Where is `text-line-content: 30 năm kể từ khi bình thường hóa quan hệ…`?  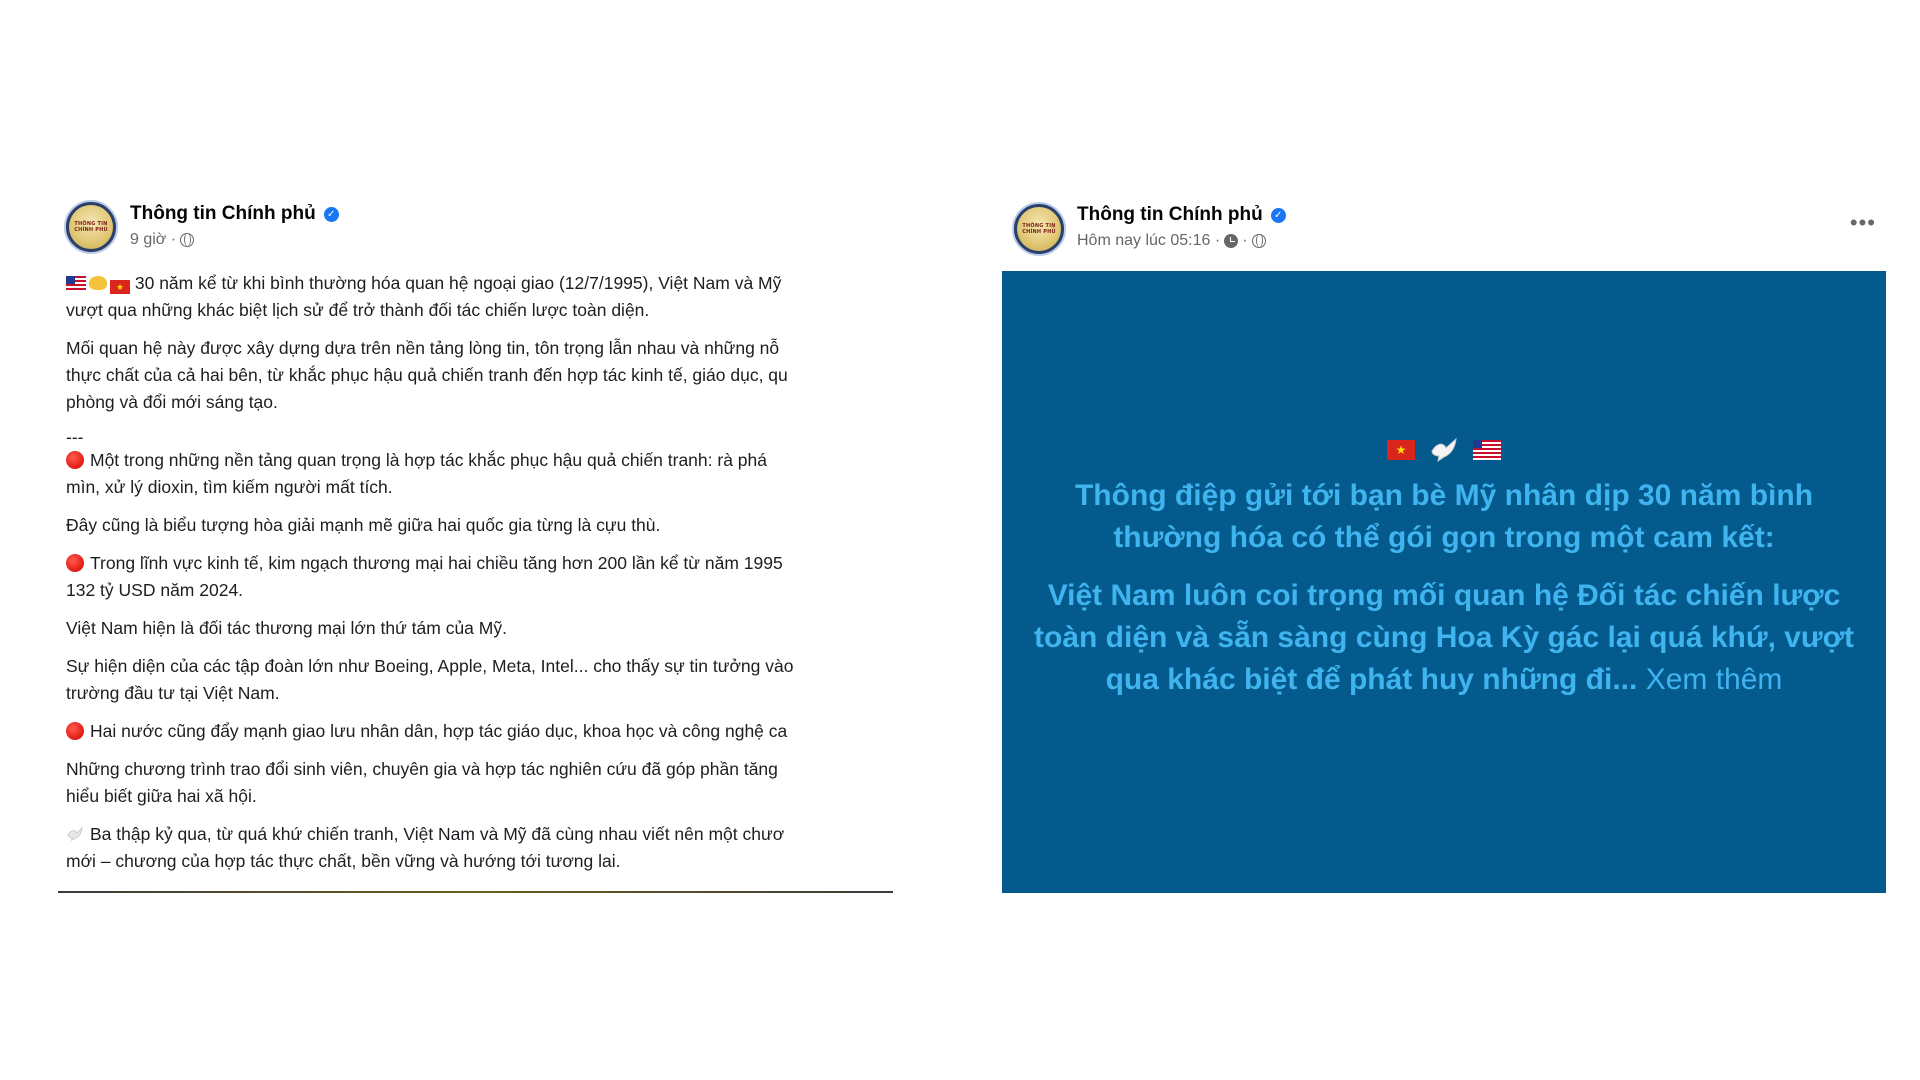
text-line-content: 30 năm kể từ khi bình thường hóa quan hệ… is located at coordinates (458, 283).